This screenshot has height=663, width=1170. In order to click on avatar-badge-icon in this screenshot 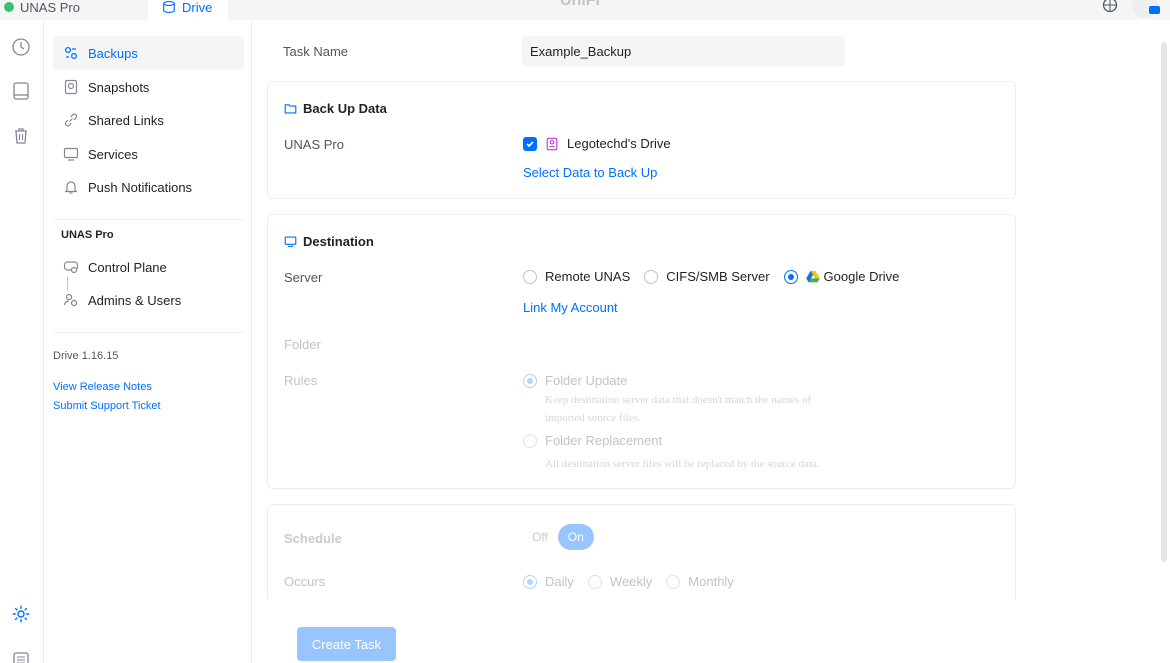, I will do `click(1154, 10)`.